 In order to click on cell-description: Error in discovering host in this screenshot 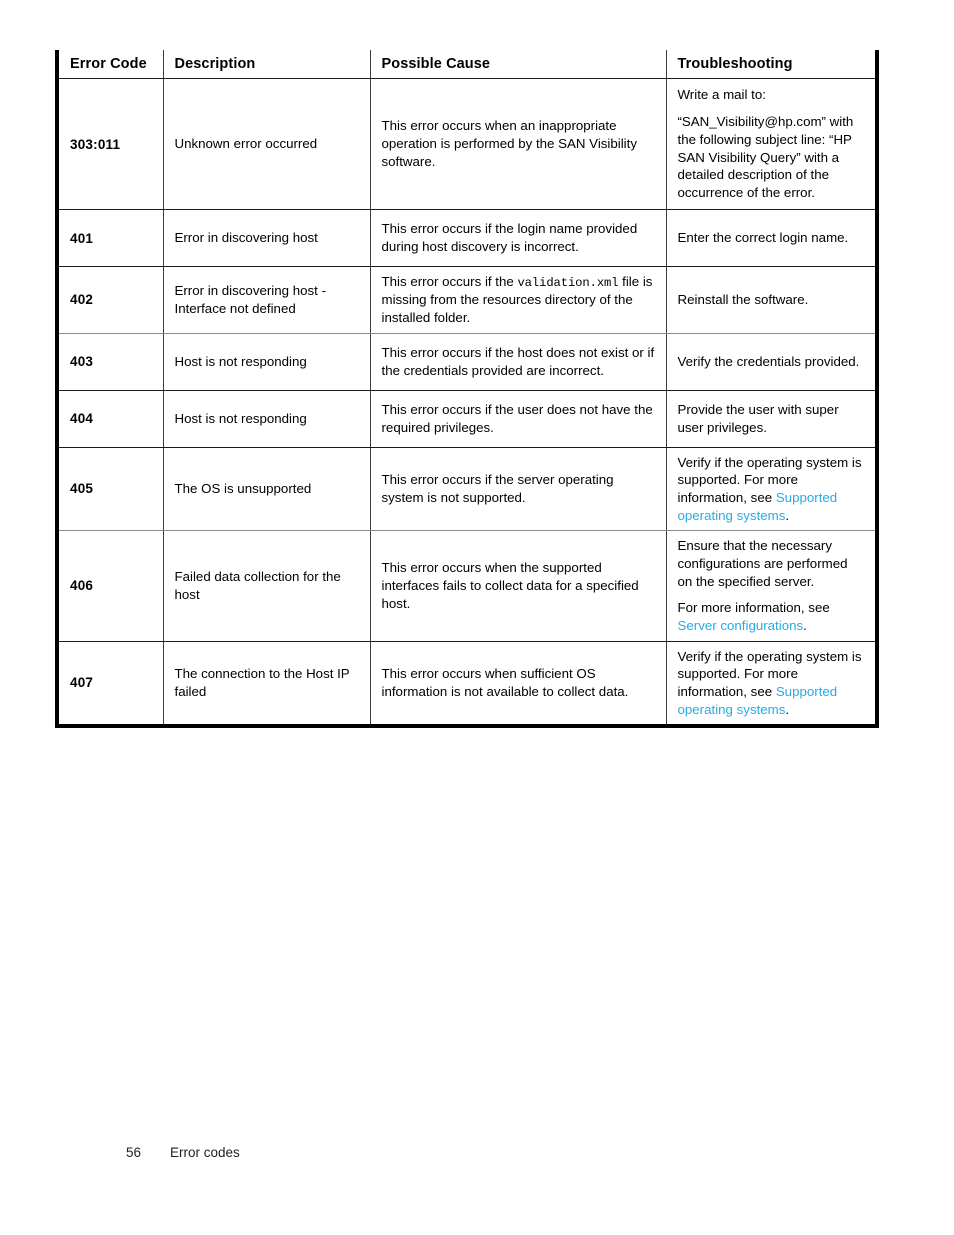, I will do `click(267, 238)`.